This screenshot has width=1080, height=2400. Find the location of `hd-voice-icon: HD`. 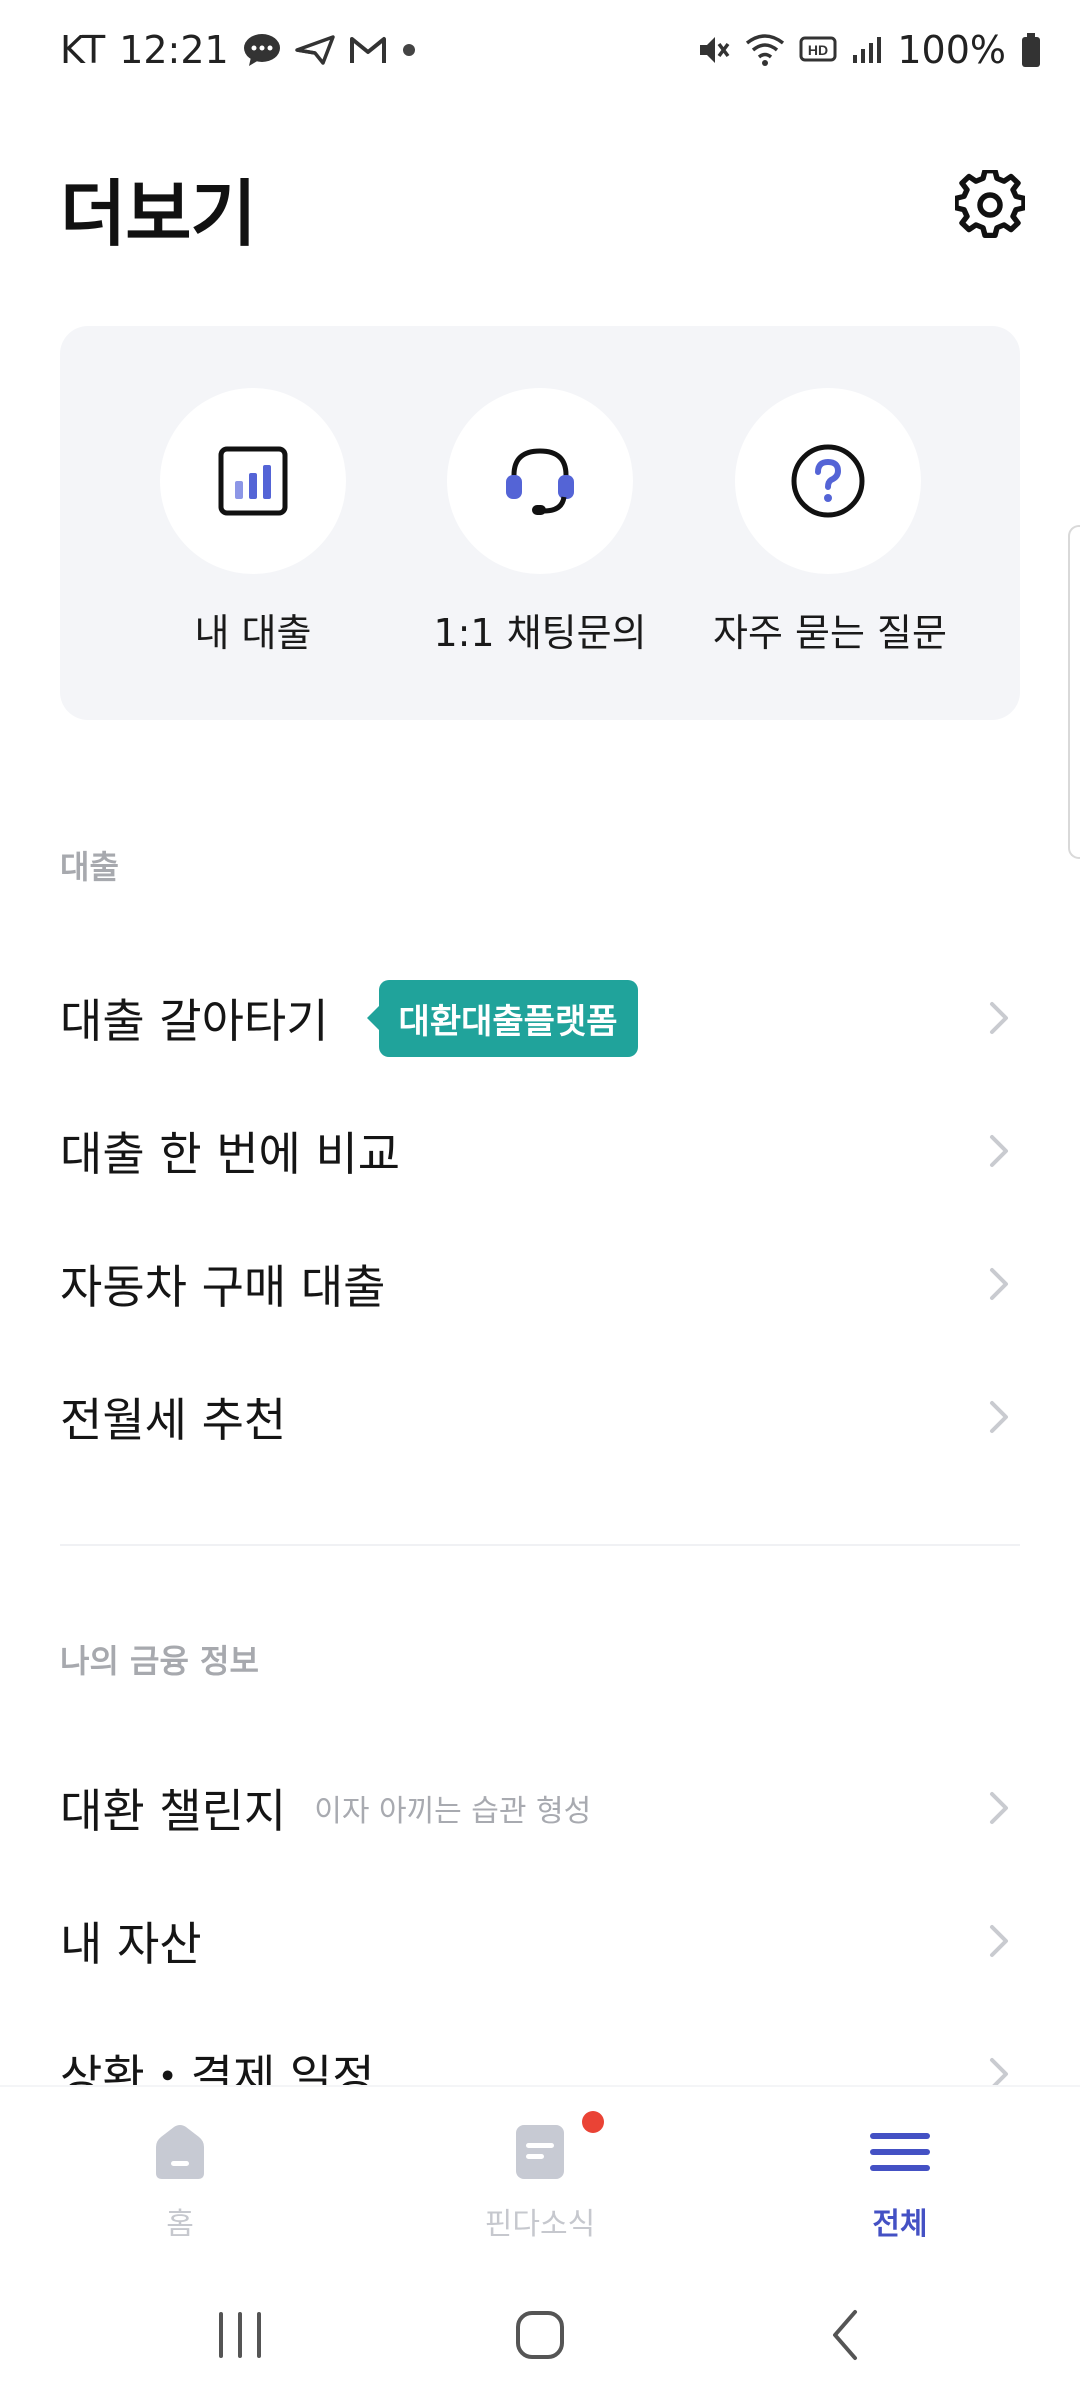

hd-voice-icon: HD is located at coordinates (818, 50).